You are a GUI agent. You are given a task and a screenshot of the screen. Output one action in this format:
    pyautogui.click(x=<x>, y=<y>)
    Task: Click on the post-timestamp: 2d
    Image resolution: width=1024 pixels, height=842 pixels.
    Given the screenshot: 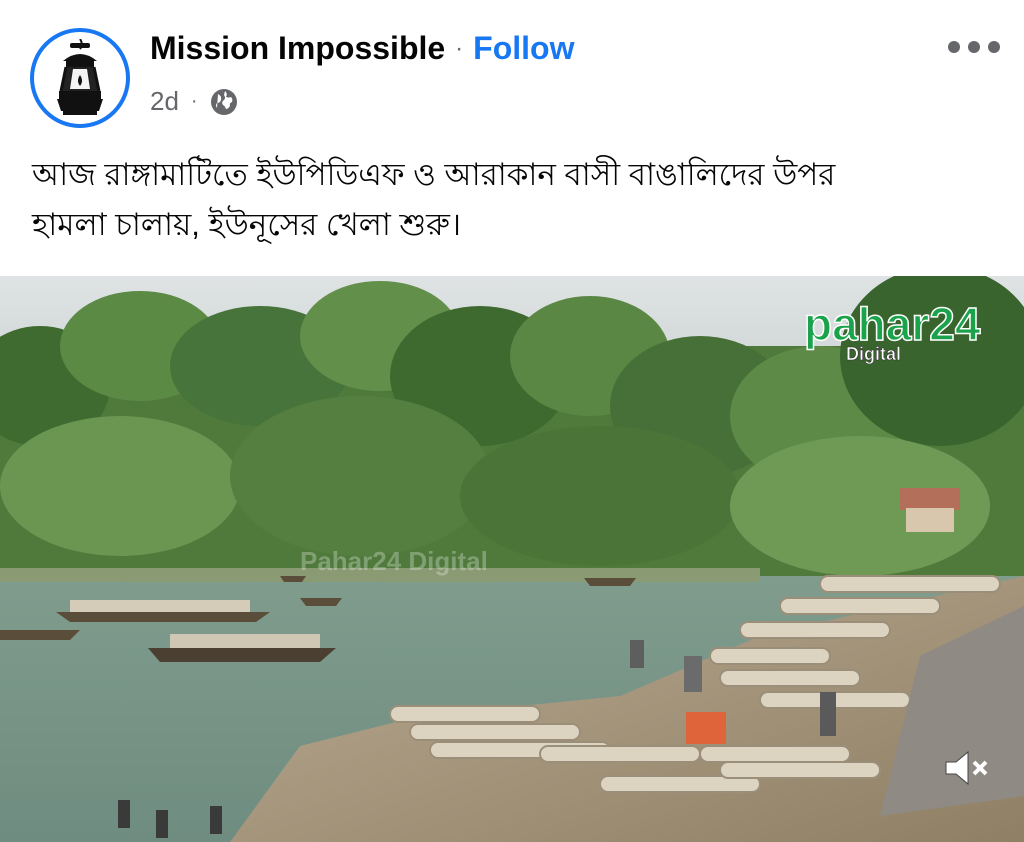 What is the action you would take?
    pyautogui.click(x=164, y=101)
    